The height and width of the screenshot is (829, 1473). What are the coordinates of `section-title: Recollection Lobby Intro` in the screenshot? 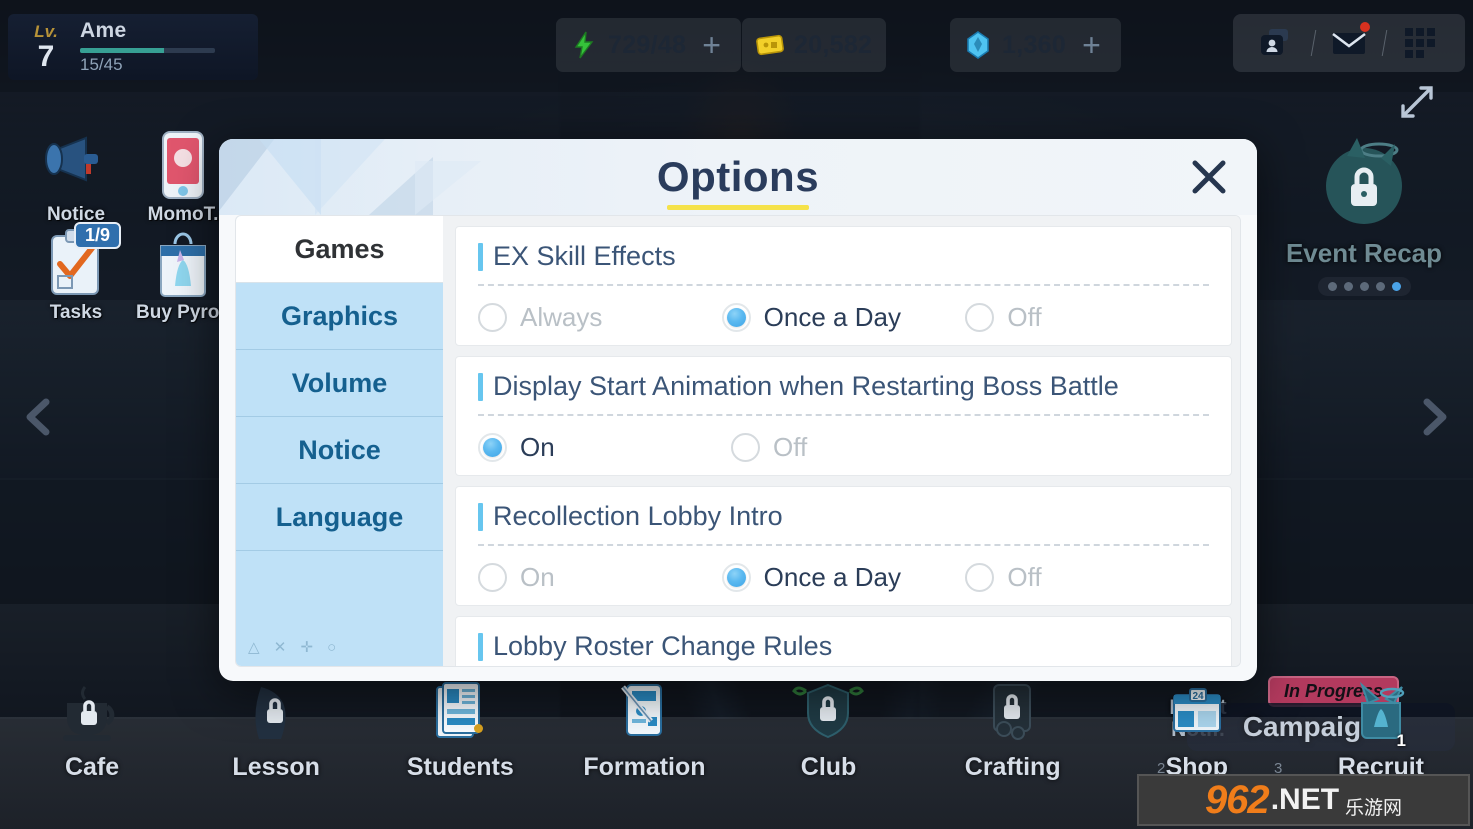 It's located at (638, 516).